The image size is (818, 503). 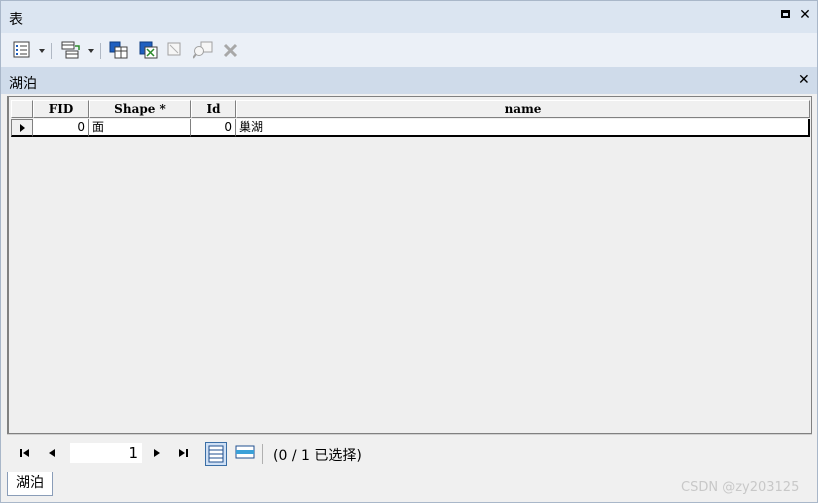 What do you see at coordinates (22, 109) in the screenshot?
I see `grid-corner-header` at bounding box center [22, 109].